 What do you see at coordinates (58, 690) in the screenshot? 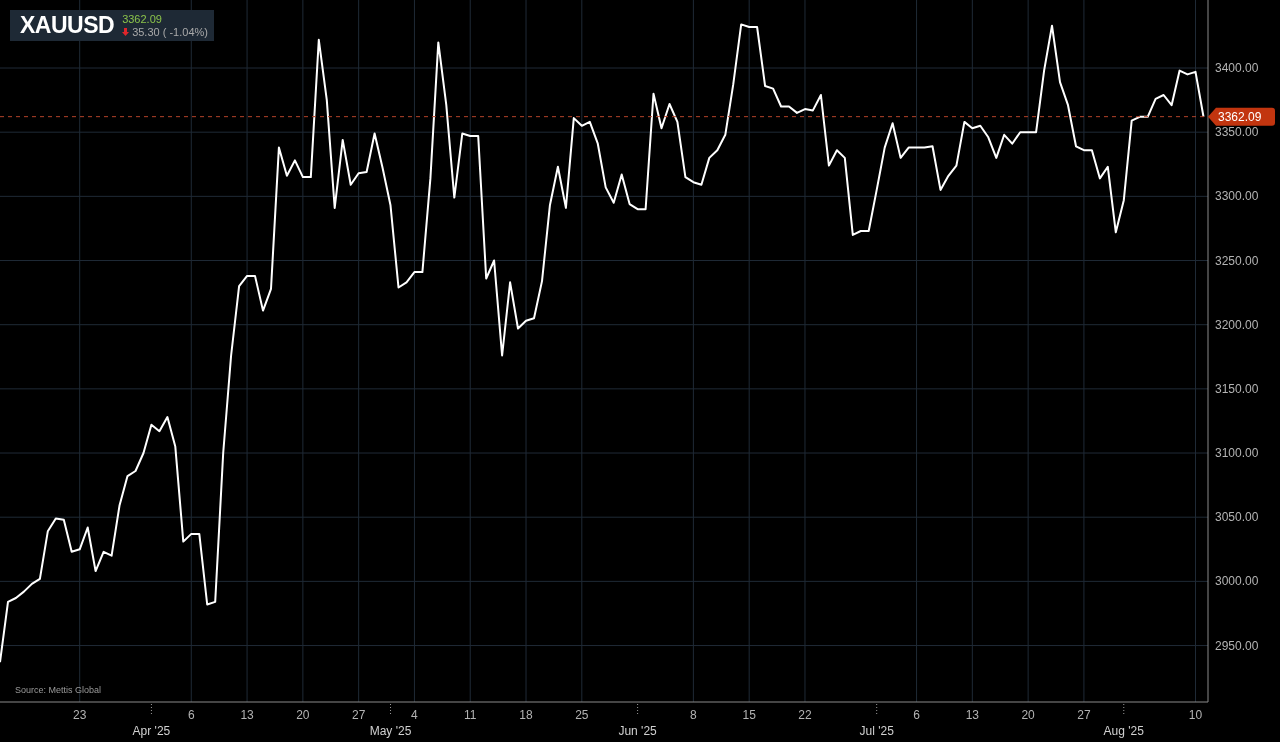
I see `source-note: Source: Mettis Global` at bounding box center [58, 690].